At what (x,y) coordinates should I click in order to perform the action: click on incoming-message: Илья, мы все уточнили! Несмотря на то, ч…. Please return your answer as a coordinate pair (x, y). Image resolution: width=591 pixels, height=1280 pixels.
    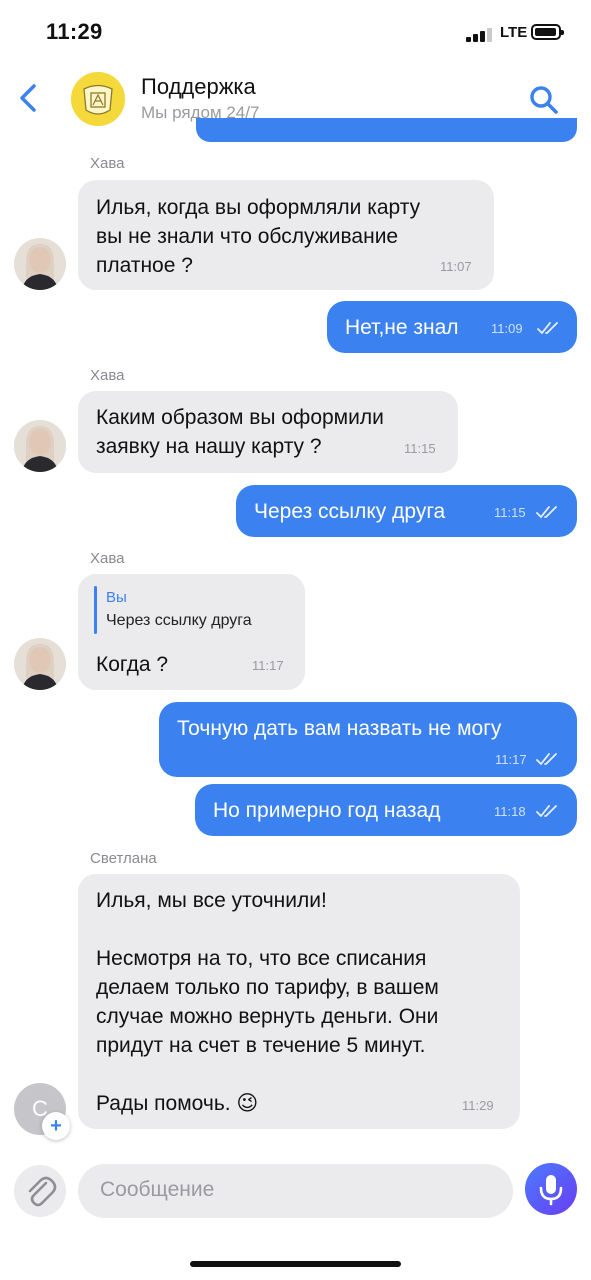
    Looking at the image, I should click on (299, 1001).